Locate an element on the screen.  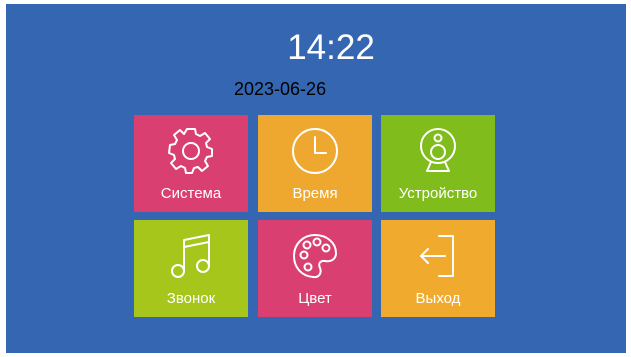
menu-tile-label: Система is located at coordinates (191, 193).